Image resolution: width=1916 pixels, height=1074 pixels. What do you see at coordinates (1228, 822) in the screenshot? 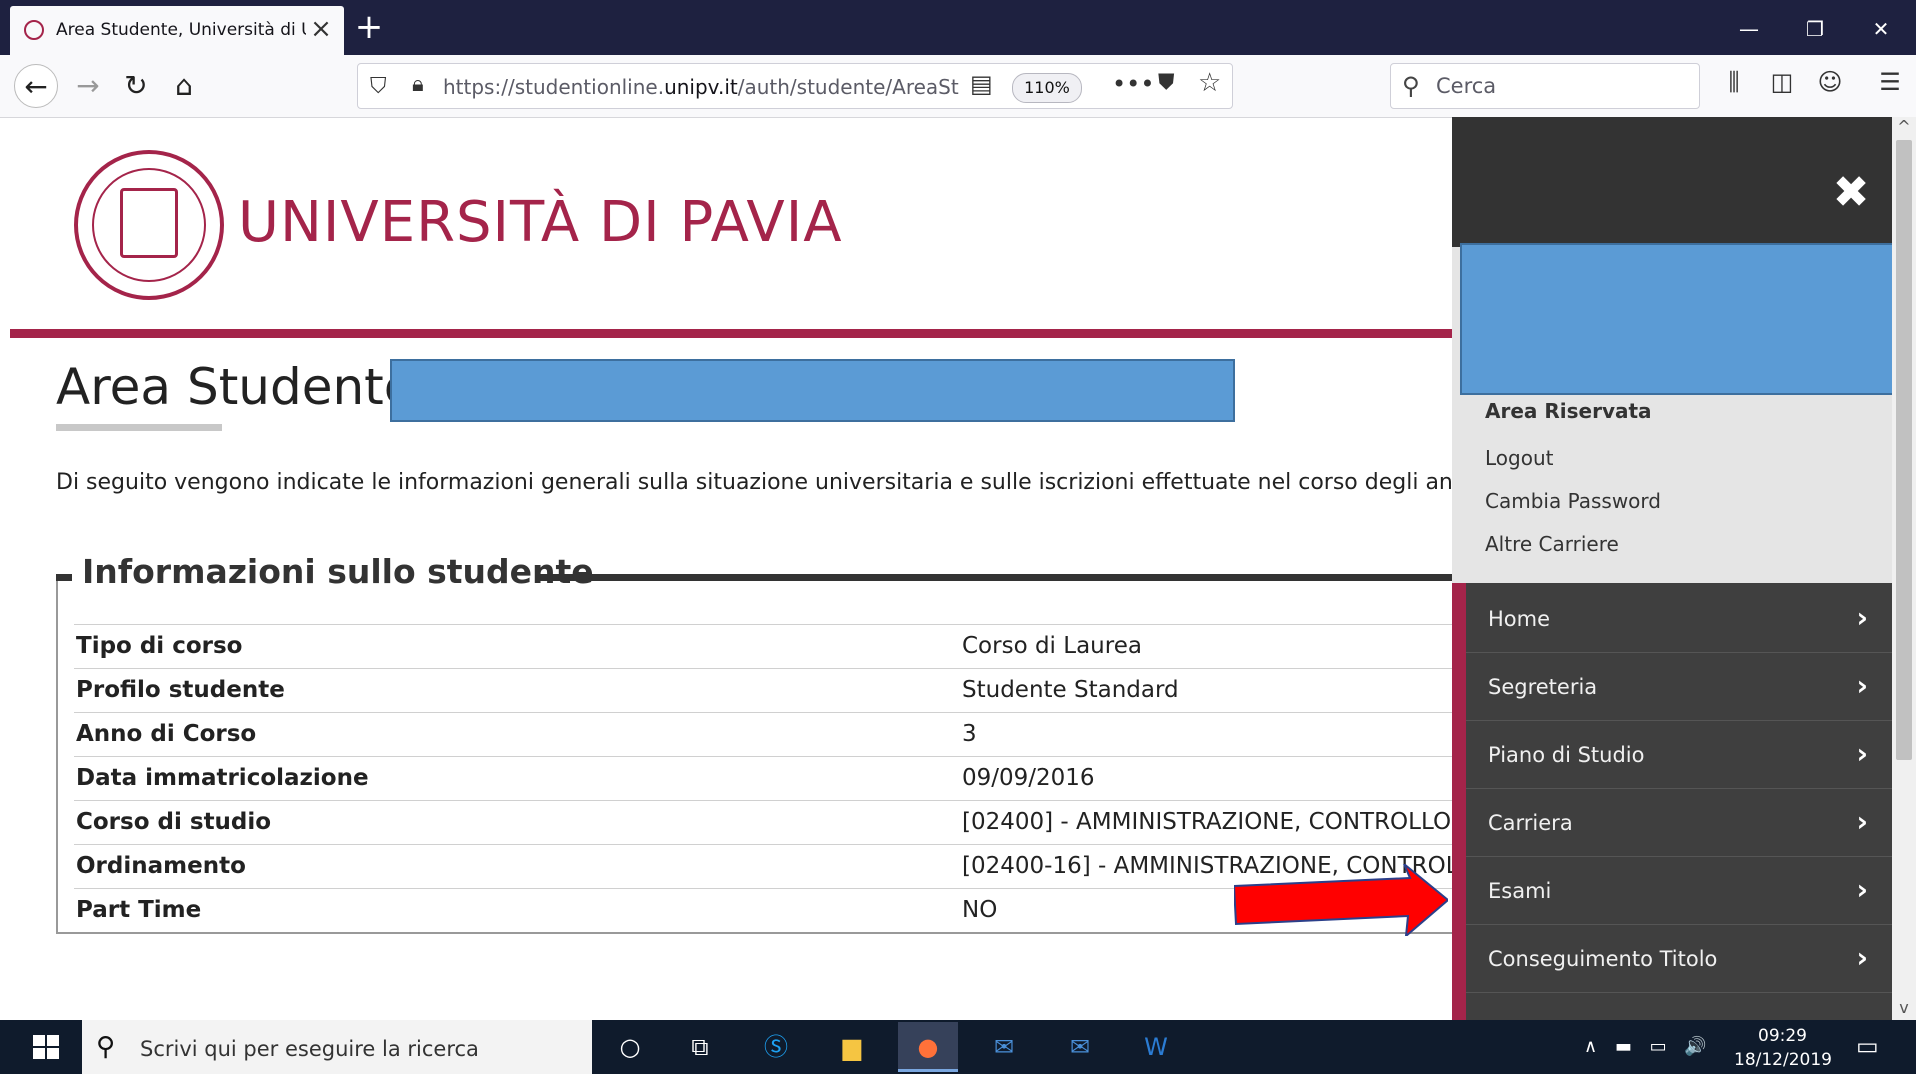
I see `row-value: [02400] - AMMINISTRAZIONE, CONTROLLO E F` at bounding box center [1228, 822].